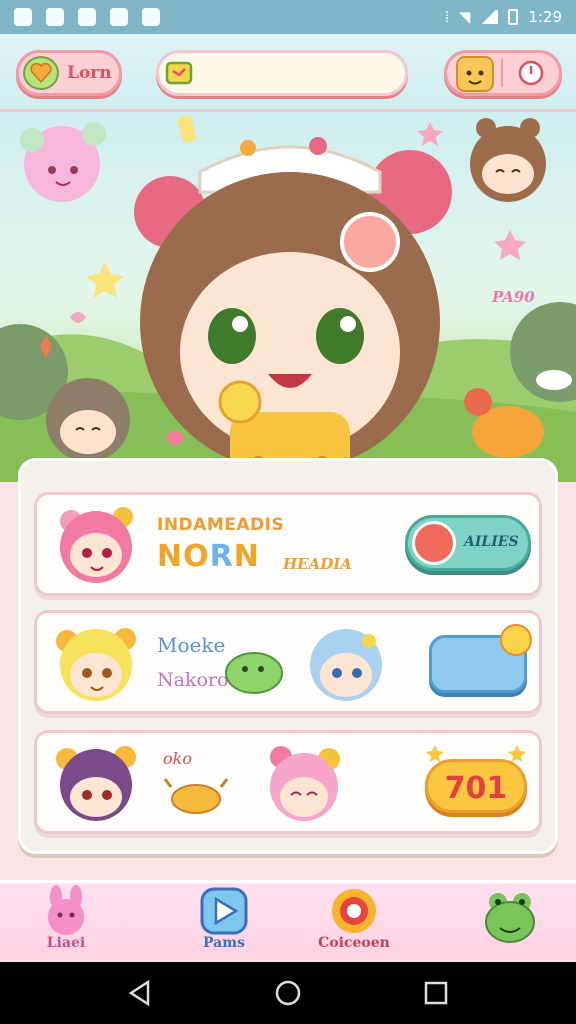  What do you see at coordinates (489, 17) in the screenshot?
I see `signal-icon` at bounding box center [489, 17].